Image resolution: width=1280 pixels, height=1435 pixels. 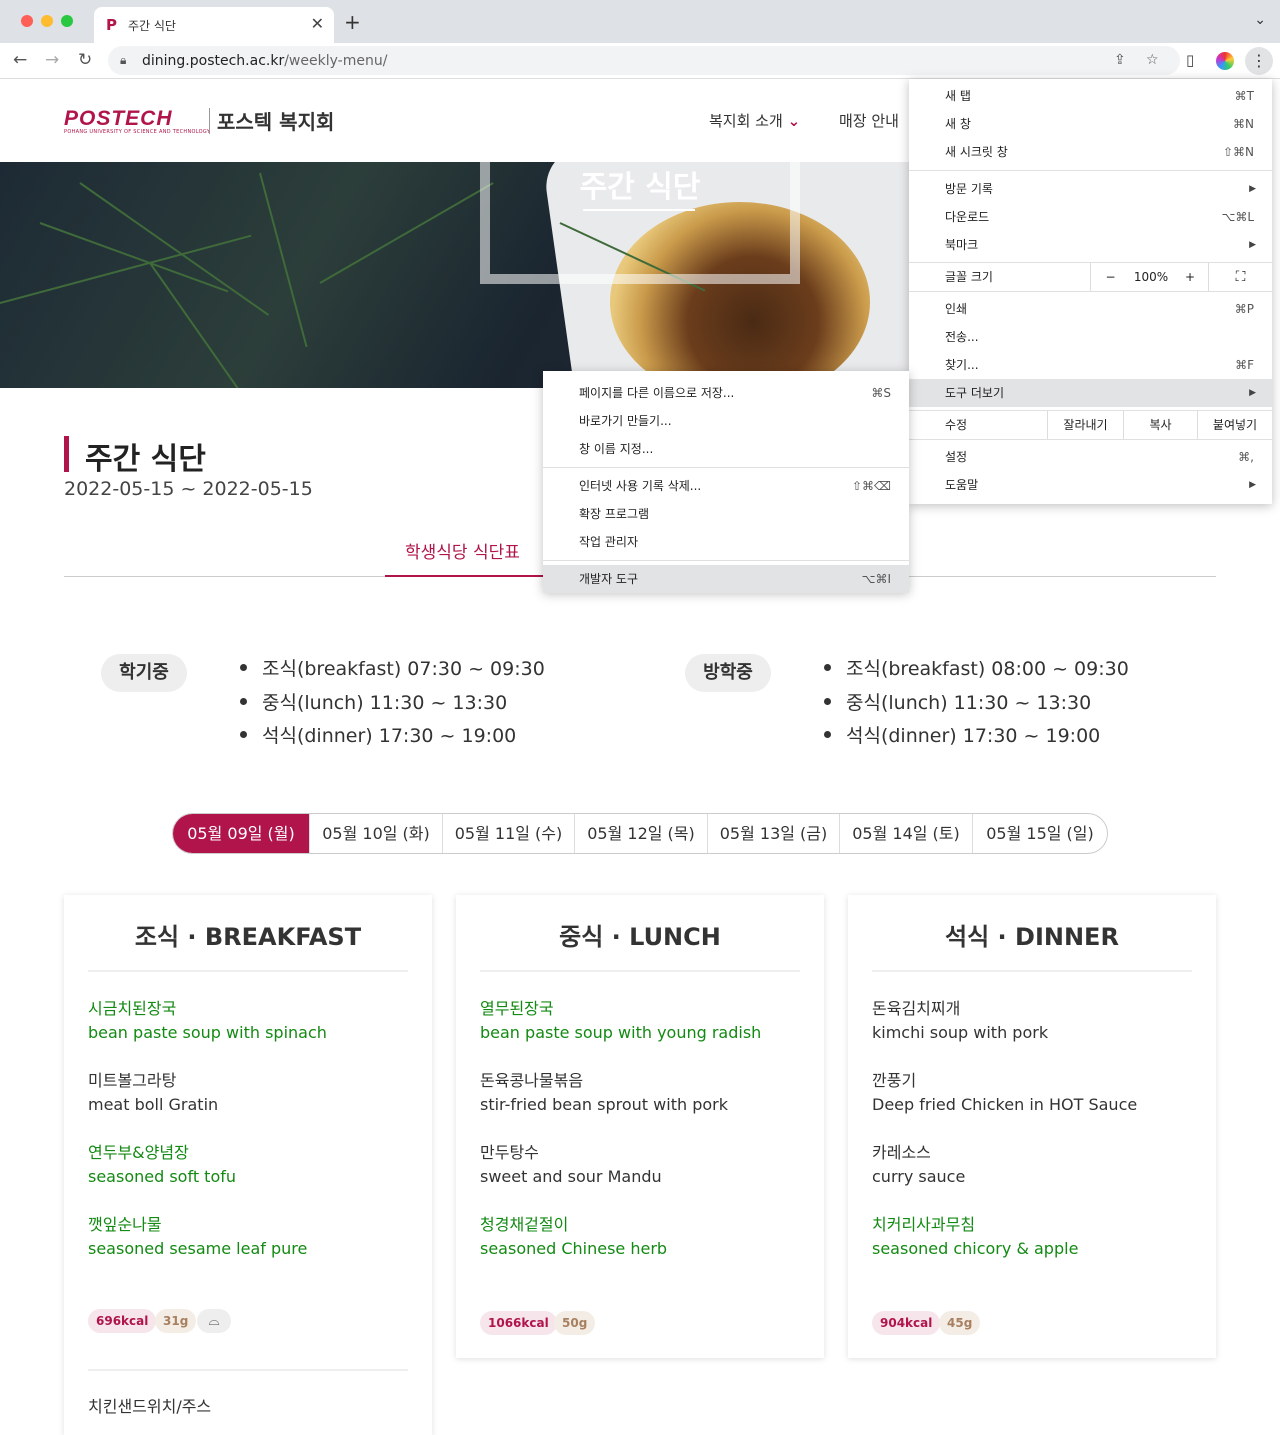 I want to click on cut-button: 잘라내기, so click(x=1085, y=425).